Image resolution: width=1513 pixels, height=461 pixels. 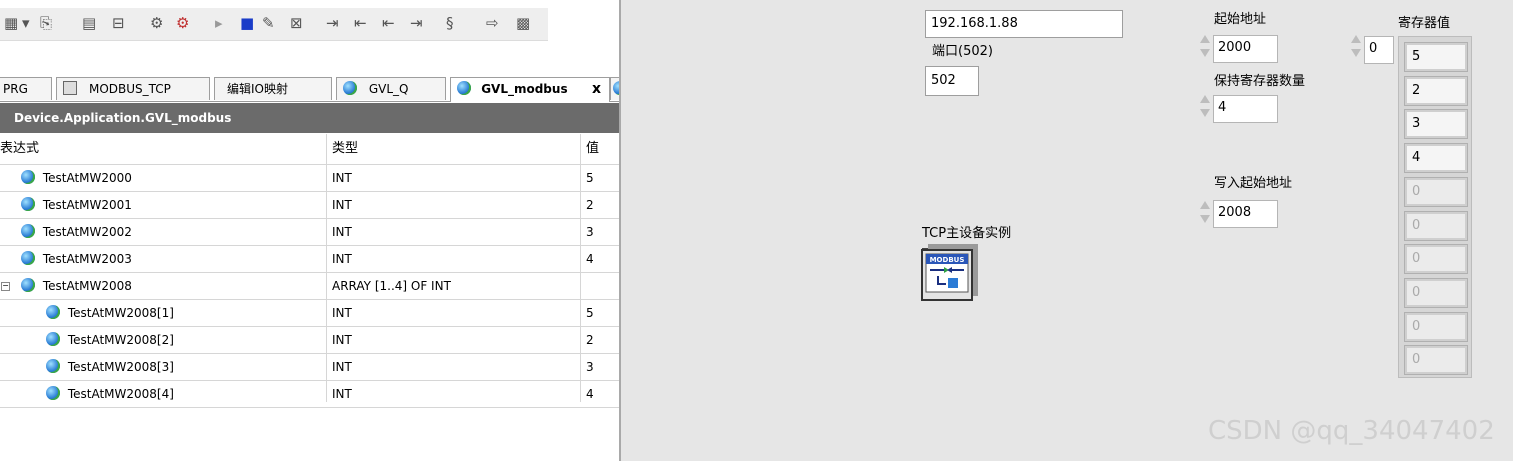 I want to click on write-address-field: 2008, so click(x=1245, y=214).